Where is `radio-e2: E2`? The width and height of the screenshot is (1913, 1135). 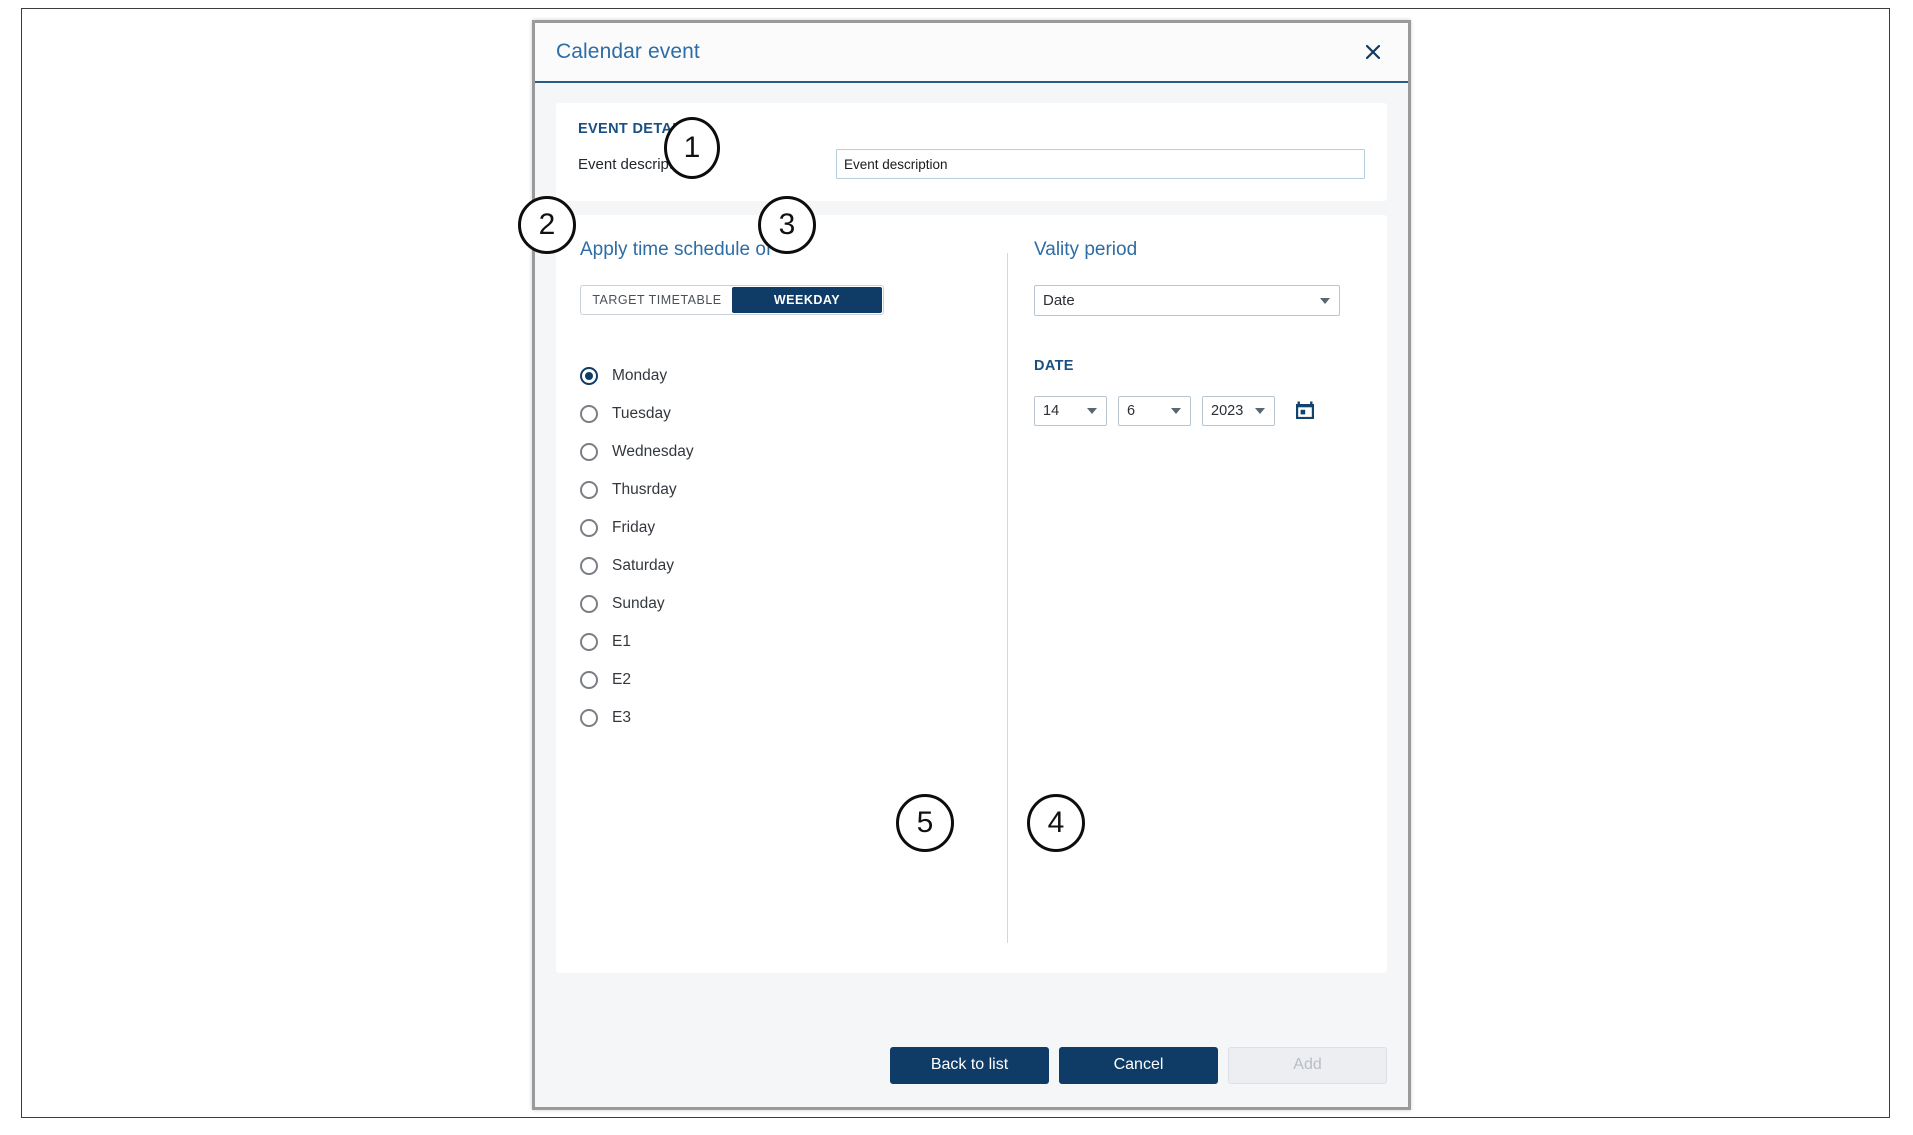 radio-e2: E2 is located at coordinates (781, 680).